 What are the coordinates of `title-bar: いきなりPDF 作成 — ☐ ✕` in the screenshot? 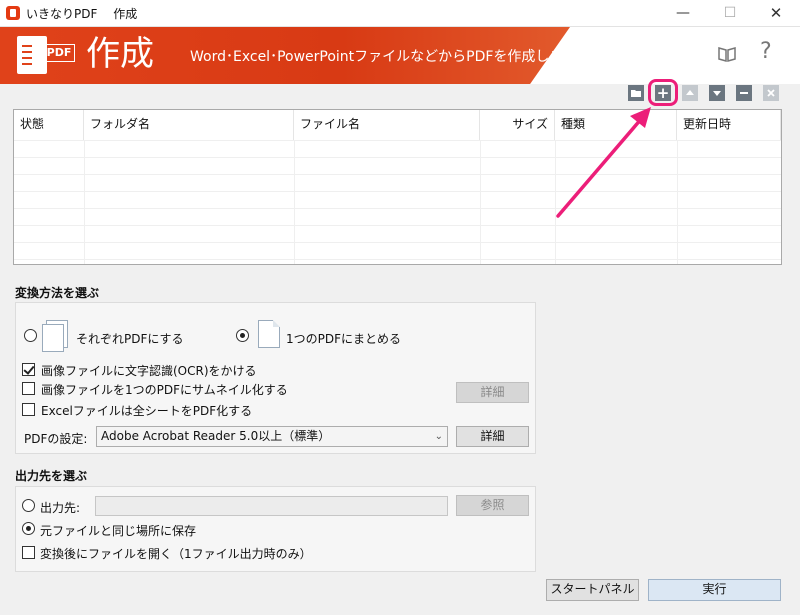 It's located at (400, 13).